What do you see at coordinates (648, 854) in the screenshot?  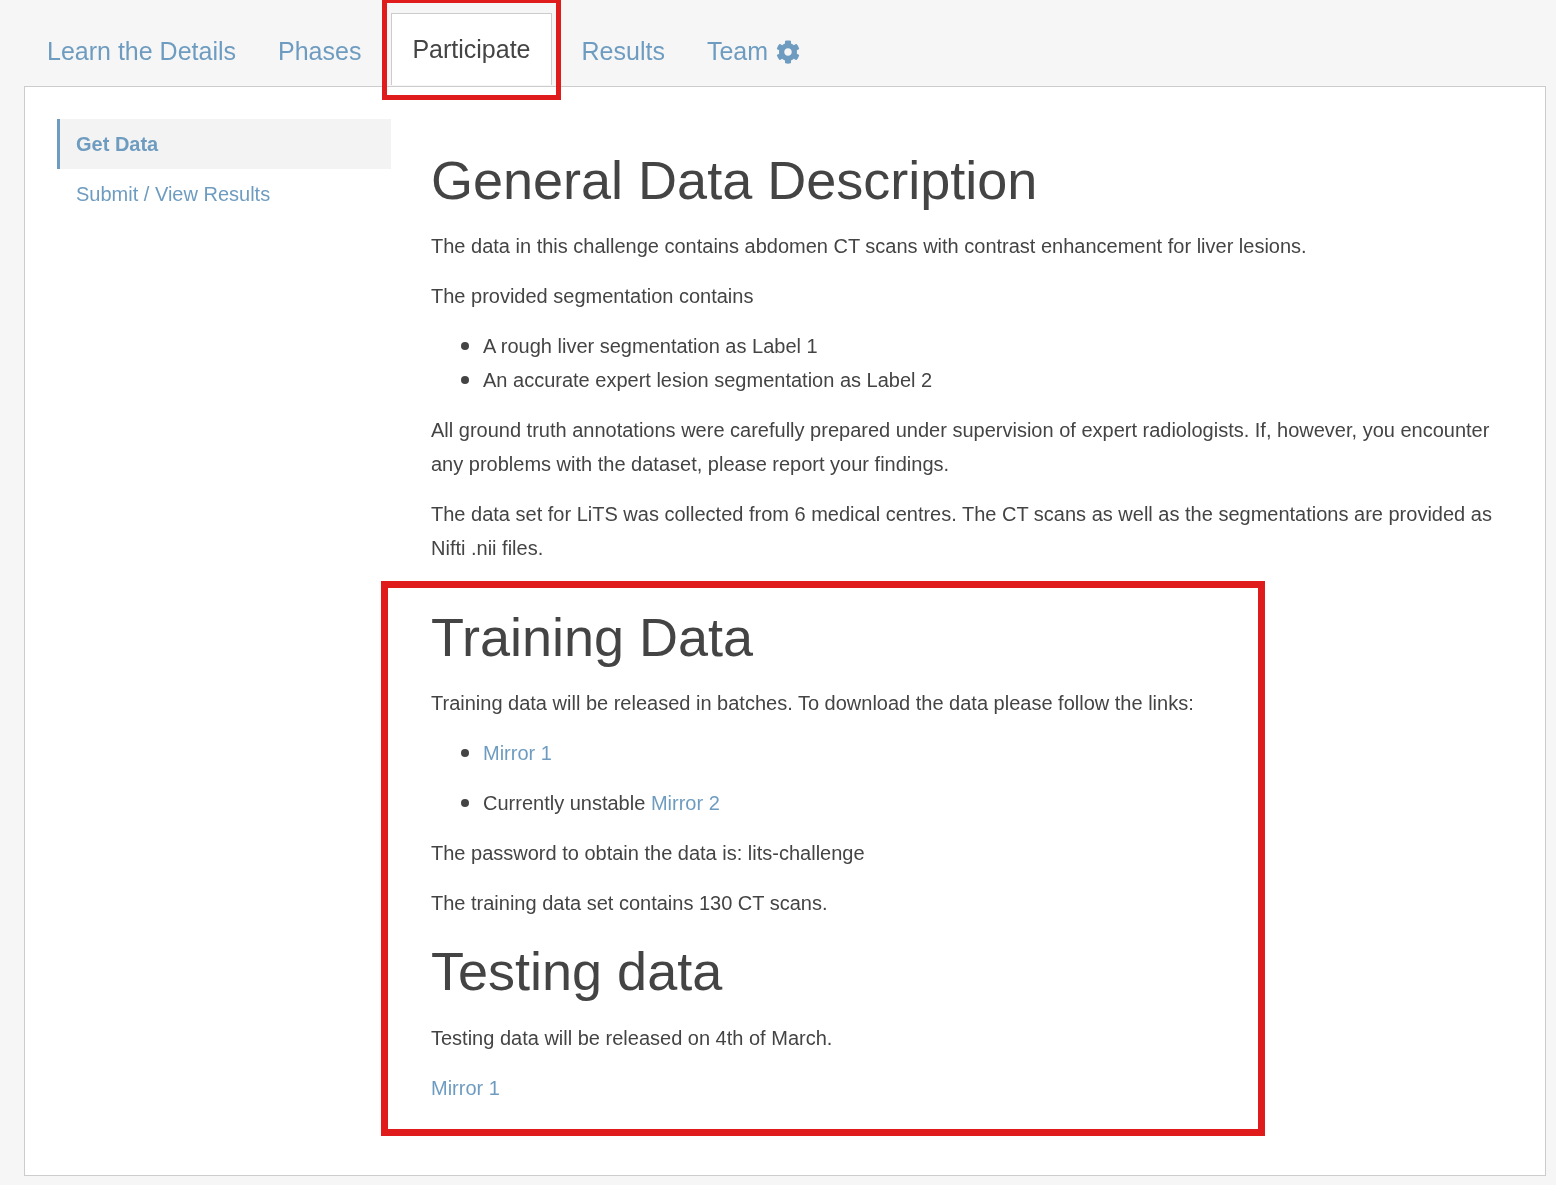 I see `paragraph: The password to obtain the data is: lits-challenge` at bounding box center [648, 854].